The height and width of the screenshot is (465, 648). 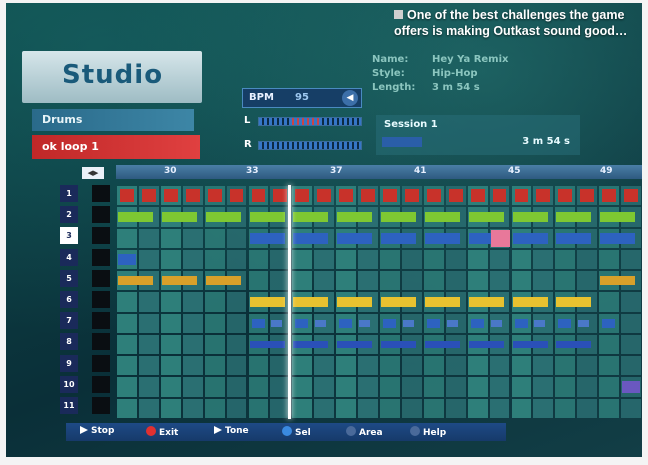 What do you see at coordinates (69, 363) in the screenshot?
I see `track-label: 9` at bounding box center [69, 363].